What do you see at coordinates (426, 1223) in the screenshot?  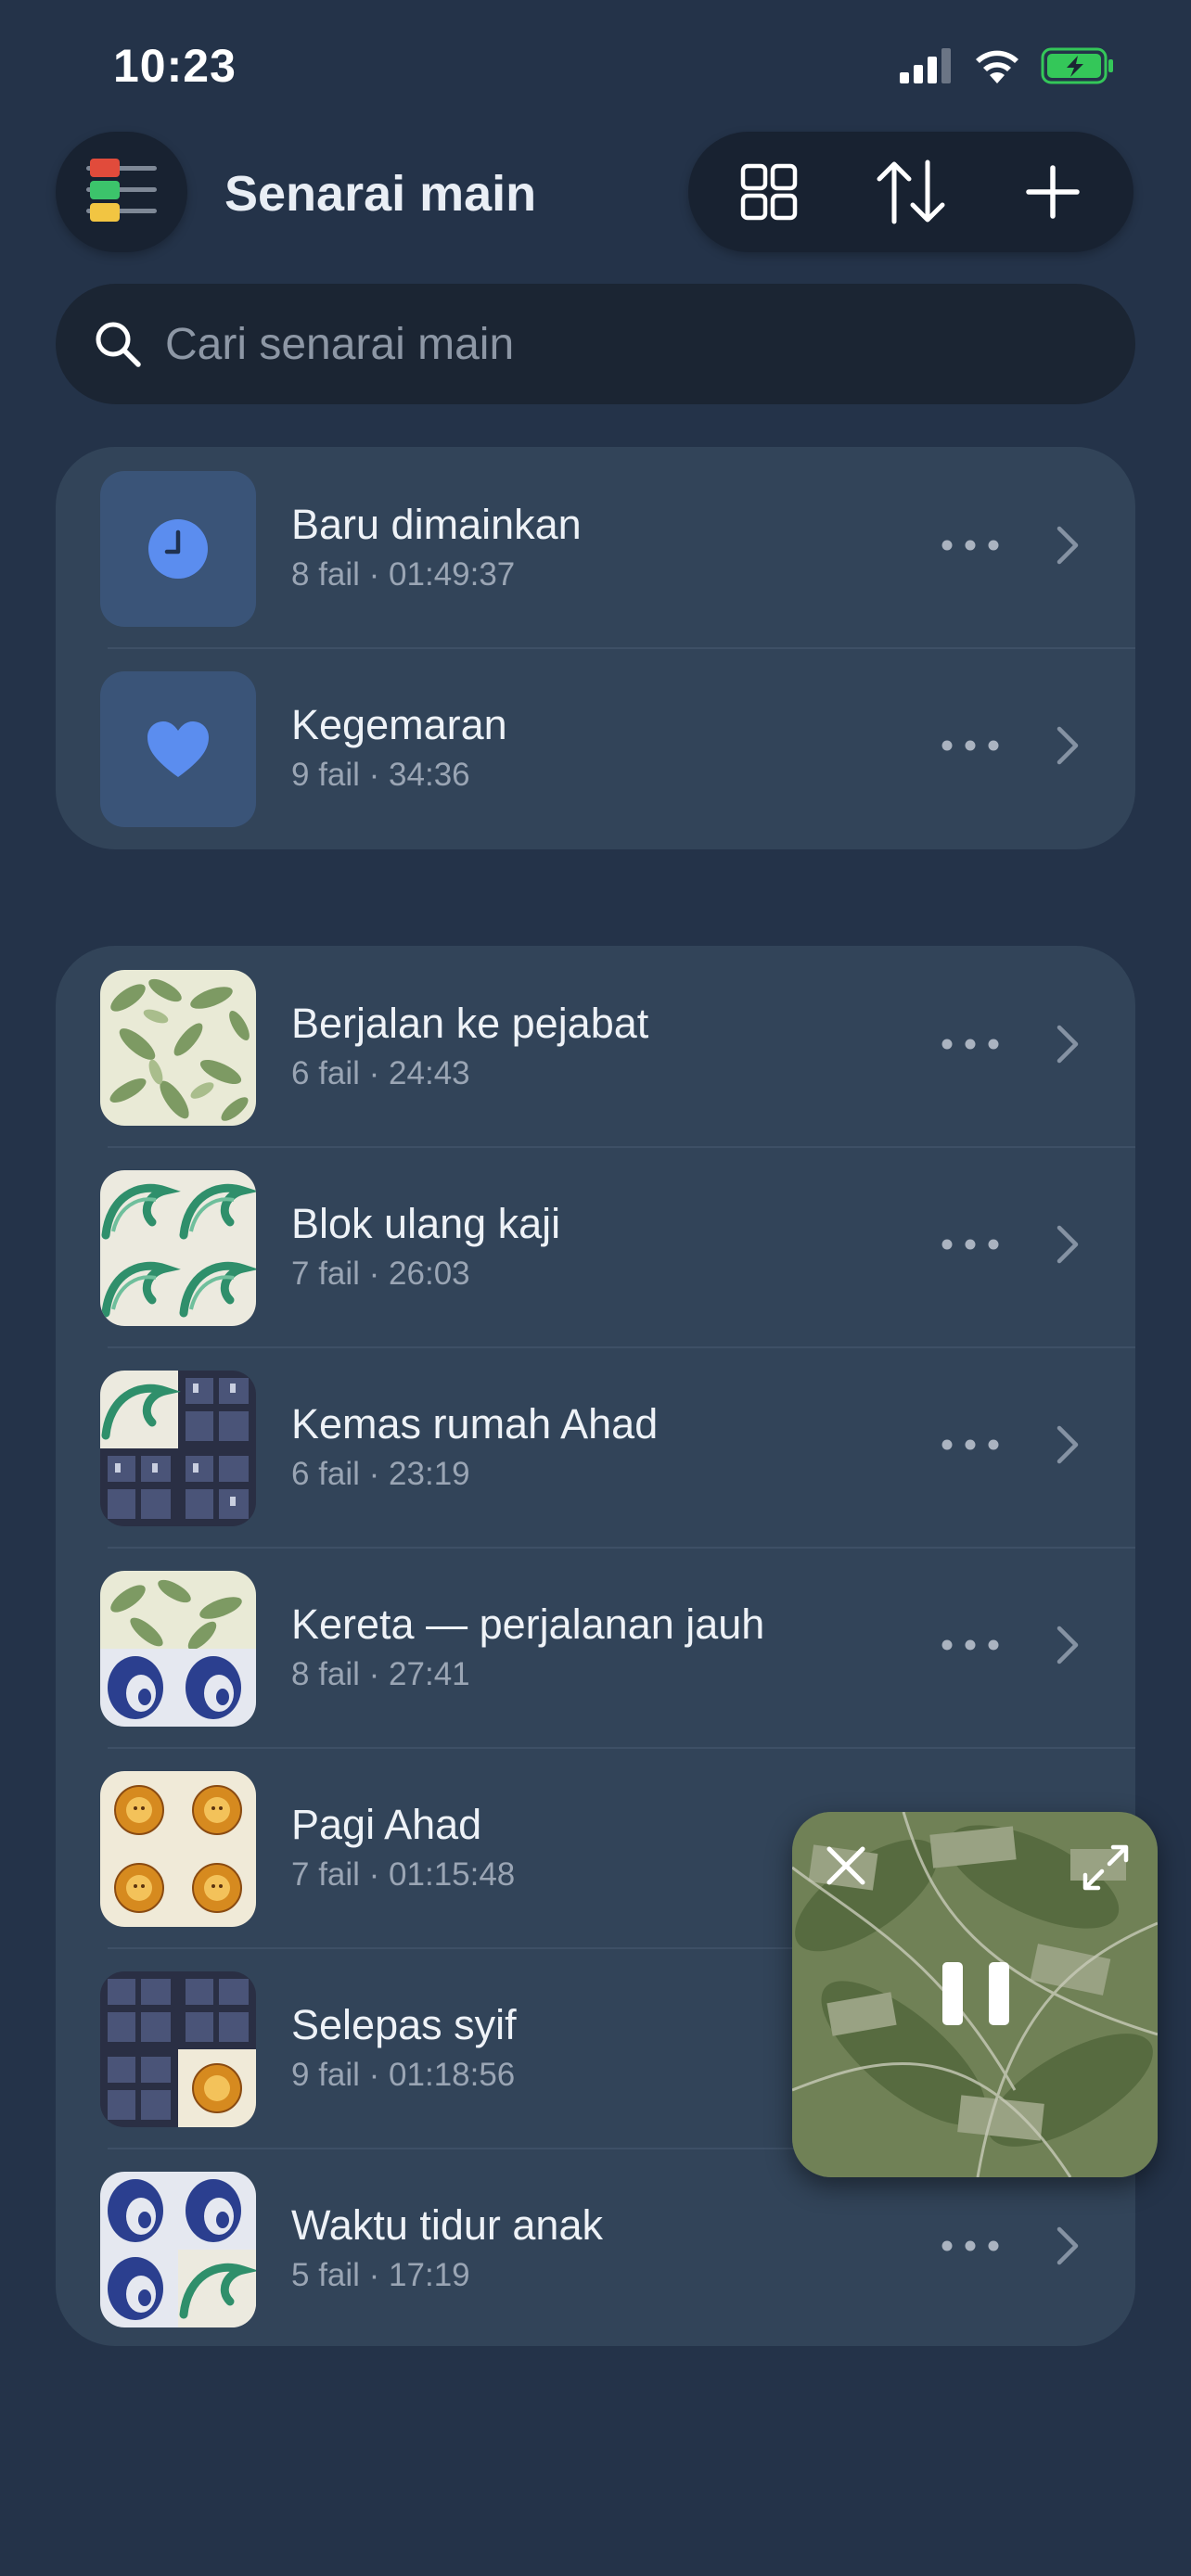 I see `playlist-title: Blok ulang kaji` at bounding box center [426, 1223].